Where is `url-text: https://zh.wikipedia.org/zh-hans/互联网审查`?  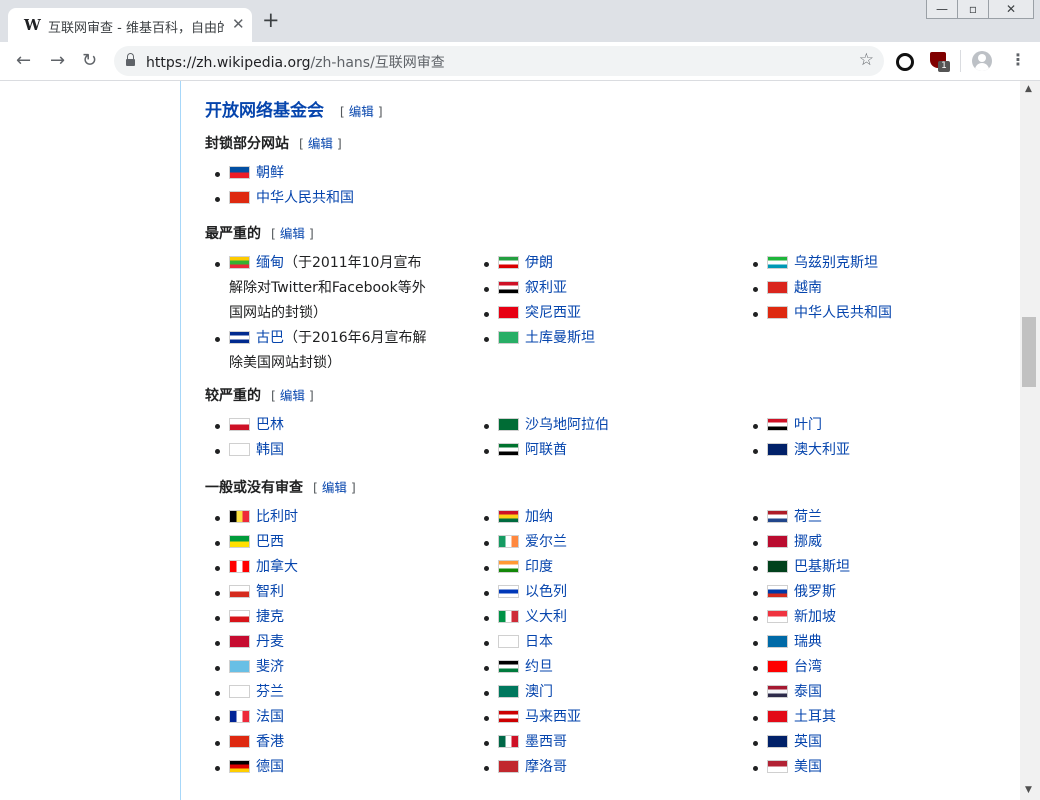 url-text: https://zh.wikipedia.org/zh-hans/互联网审查 is located at coordinates (295, 62).